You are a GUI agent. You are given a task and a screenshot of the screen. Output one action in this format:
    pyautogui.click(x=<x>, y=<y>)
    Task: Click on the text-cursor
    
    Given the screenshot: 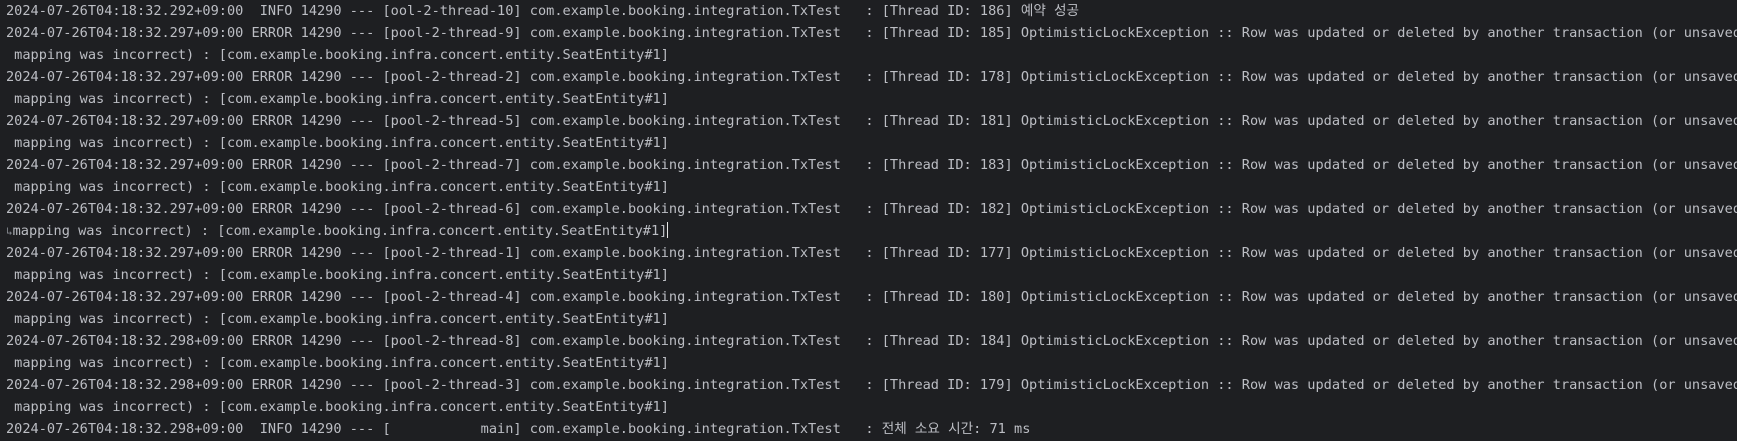 What is the action you would take?
    pyautogui.click(x=668, y=230)
    